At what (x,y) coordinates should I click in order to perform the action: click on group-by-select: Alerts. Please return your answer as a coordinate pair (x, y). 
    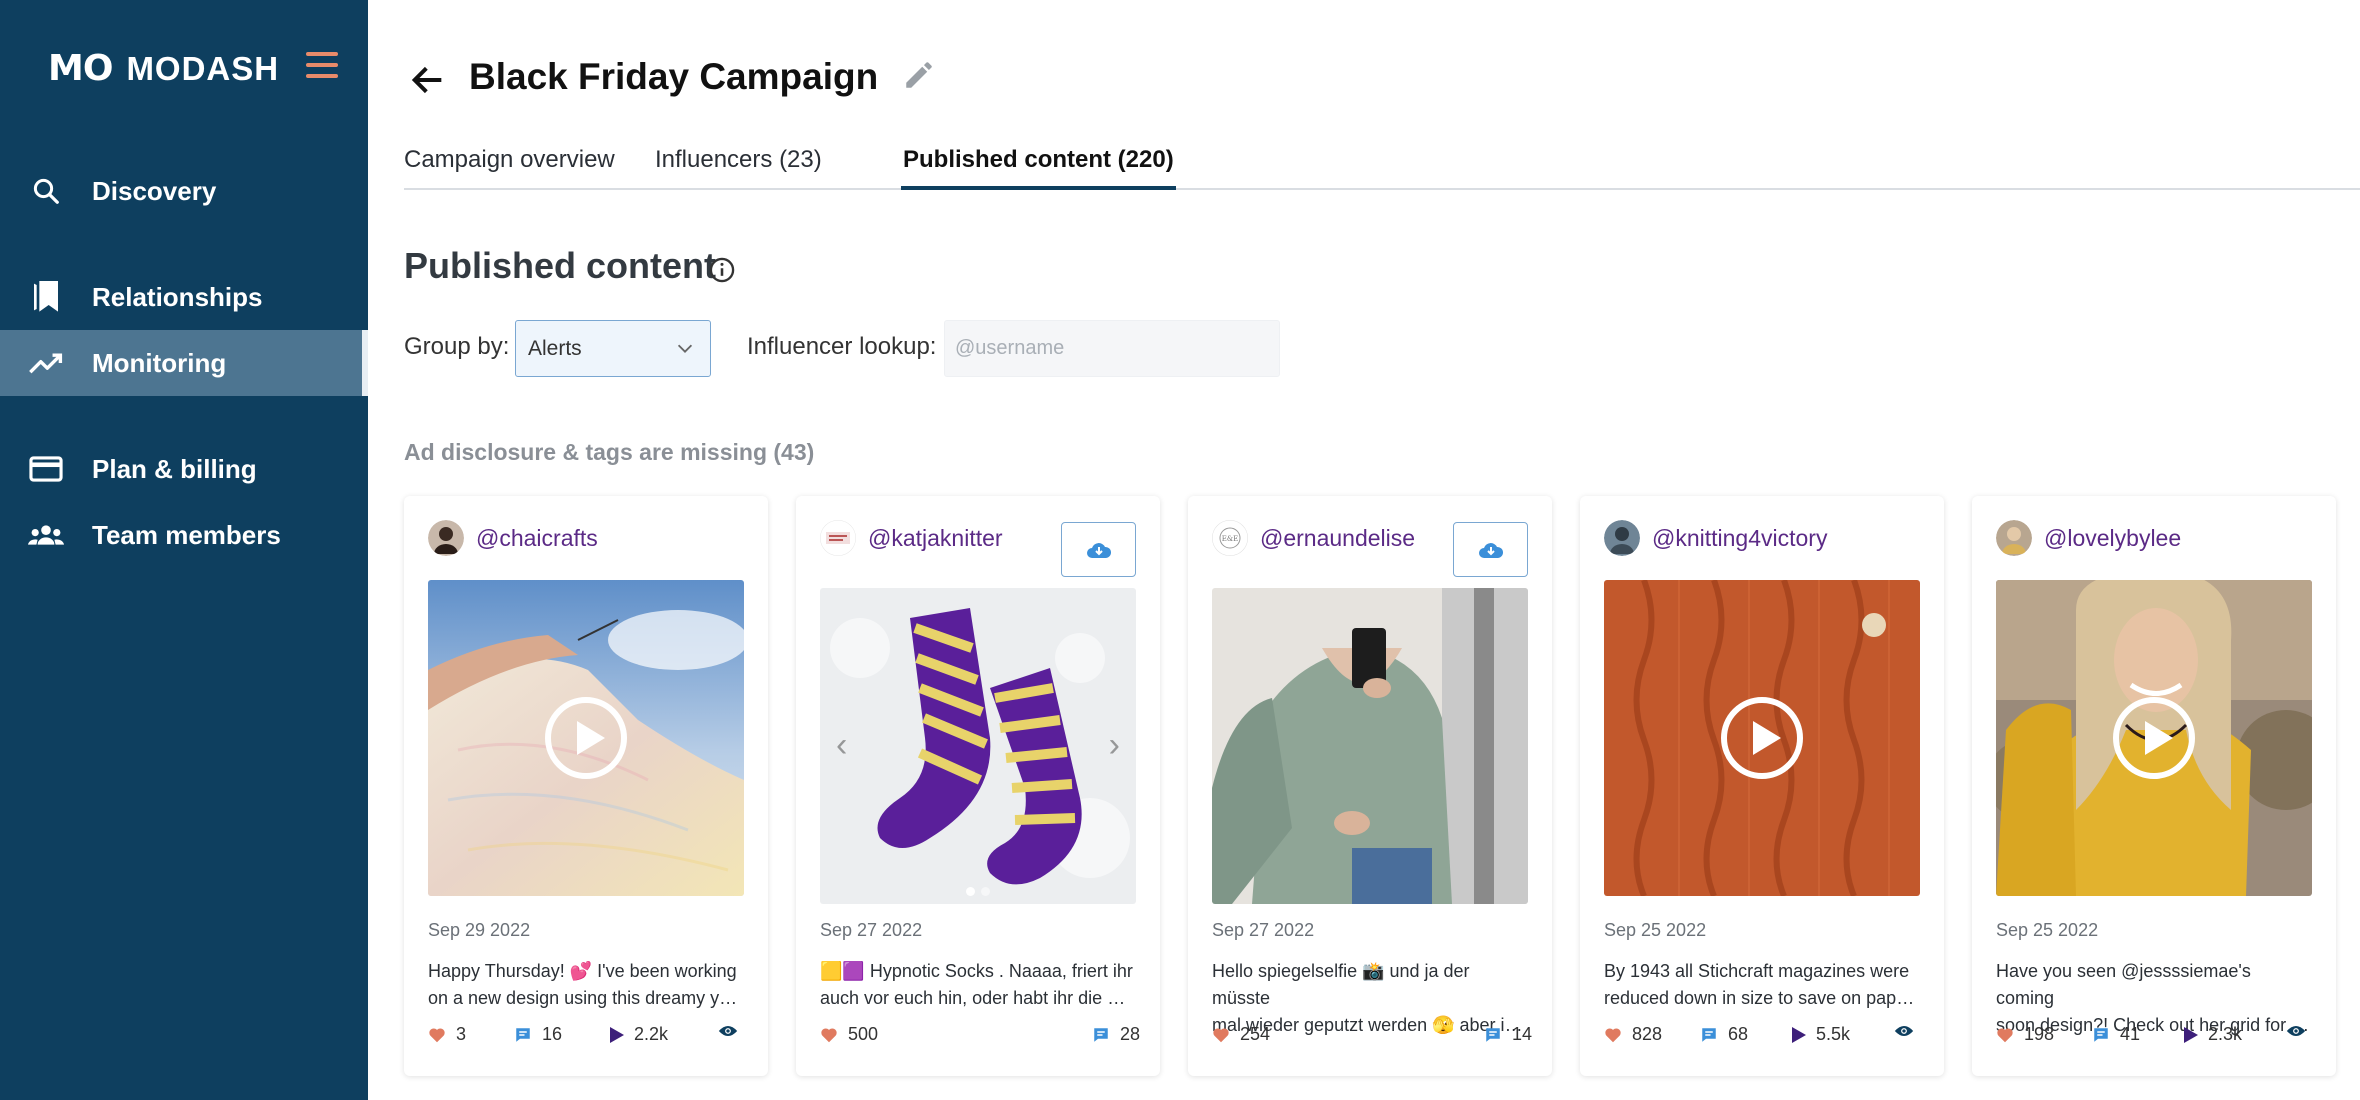
    Looking at the image, I should click on (613, 348).